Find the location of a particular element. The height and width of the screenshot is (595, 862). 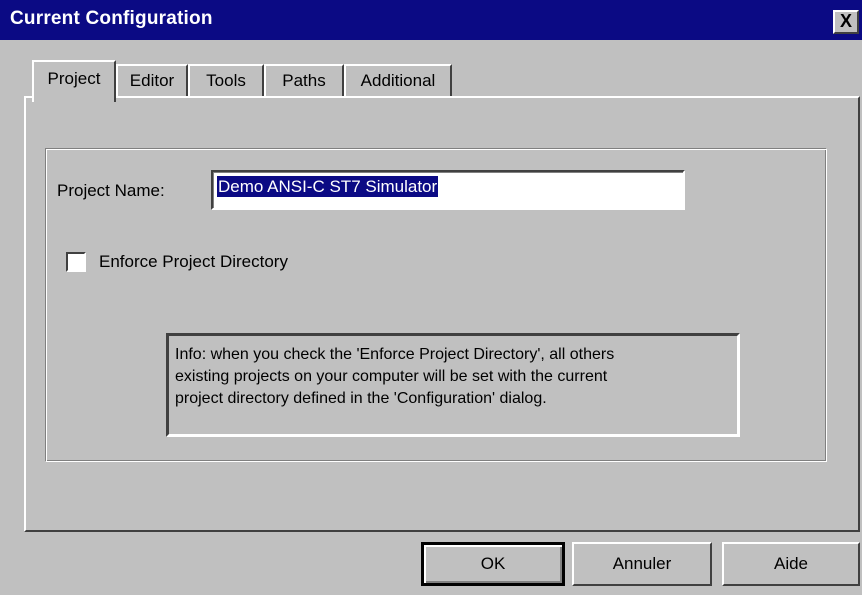

tab-editor: Editor is located at coordinates (152, 81).